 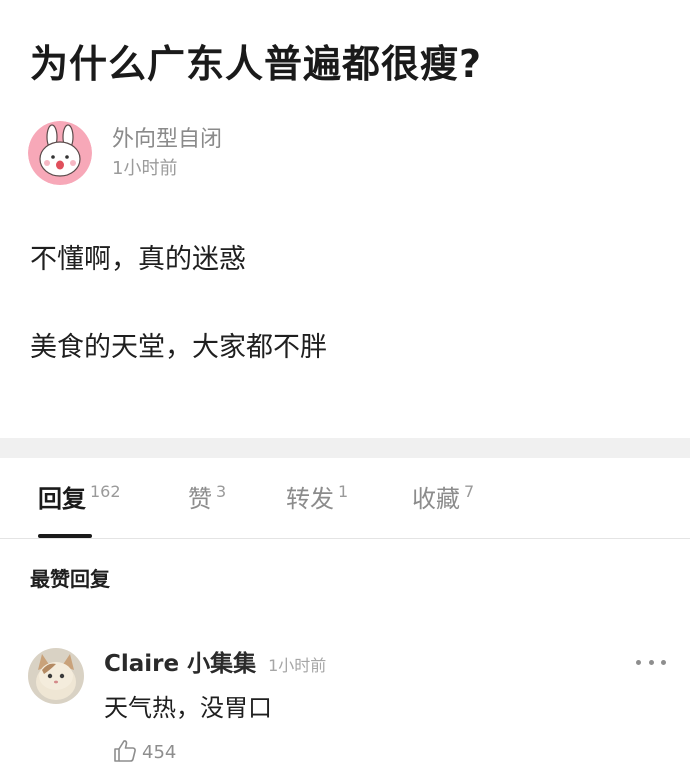 What do you see at coordinates (145, 168) in the screenshot?
I see `post-time: 1小时前` at bounding box center [145, 168].